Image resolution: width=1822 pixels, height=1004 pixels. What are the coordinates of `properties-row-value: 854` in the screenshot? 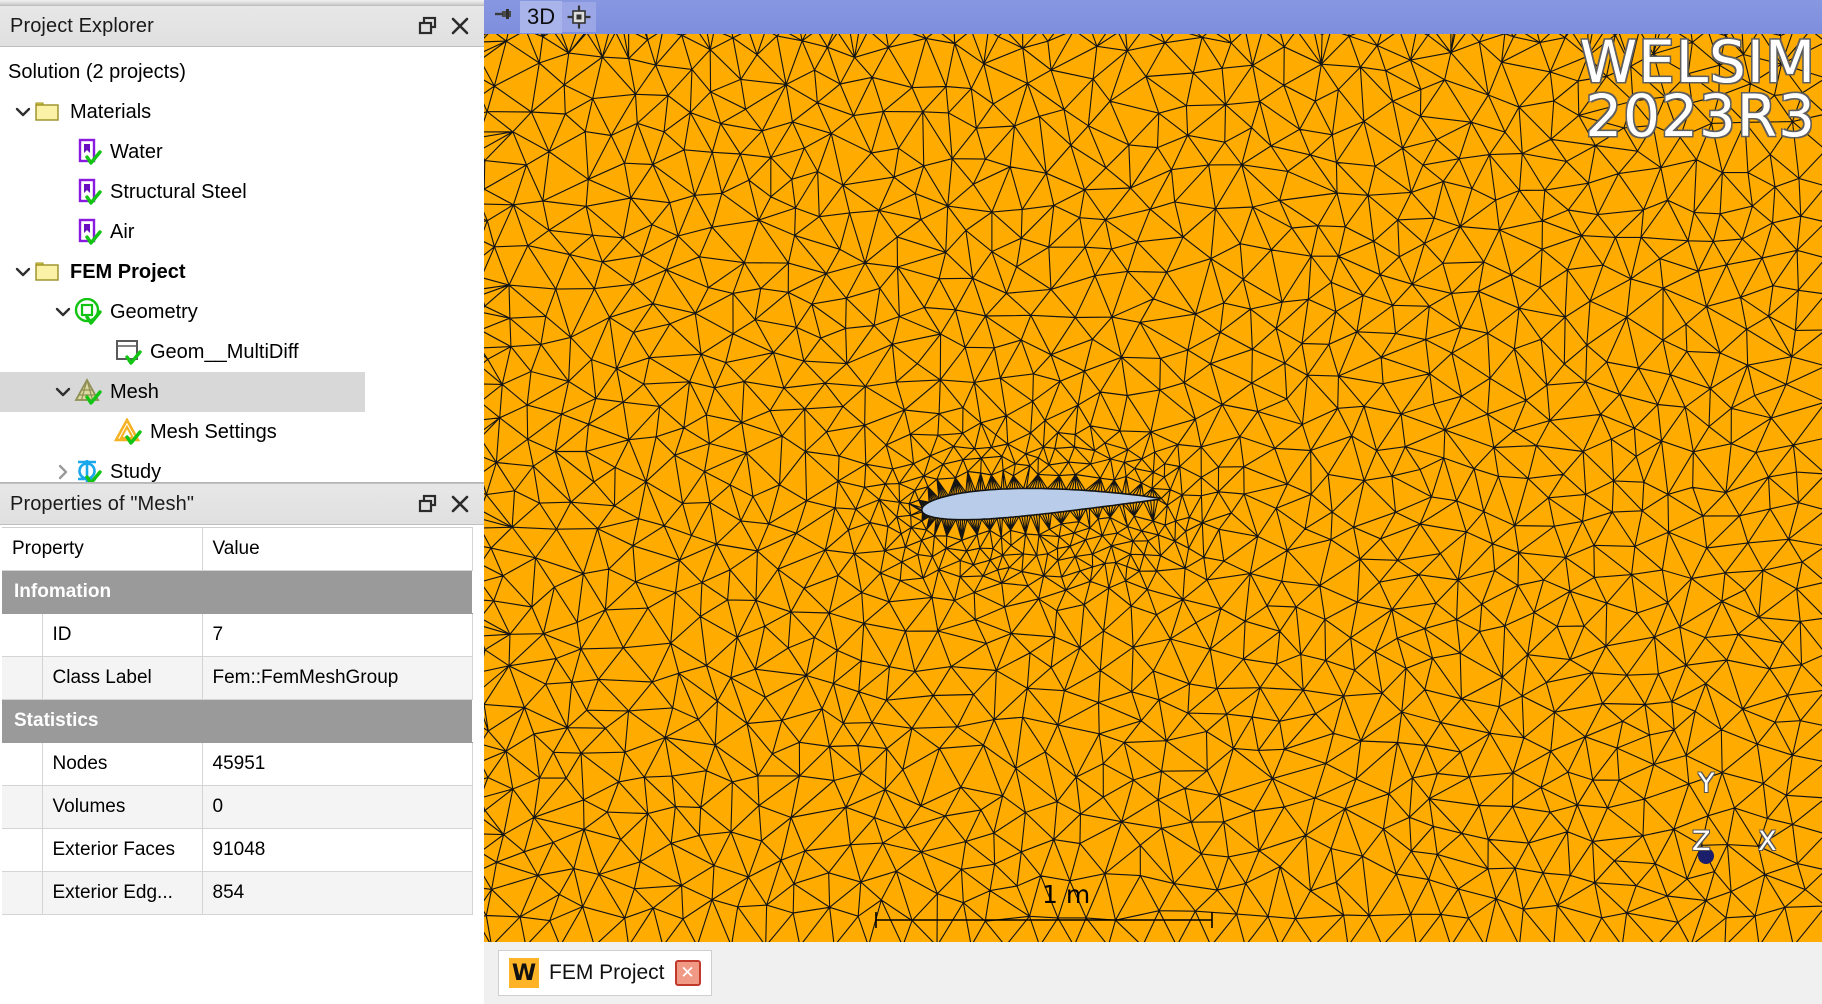 It's located at (337, 893).